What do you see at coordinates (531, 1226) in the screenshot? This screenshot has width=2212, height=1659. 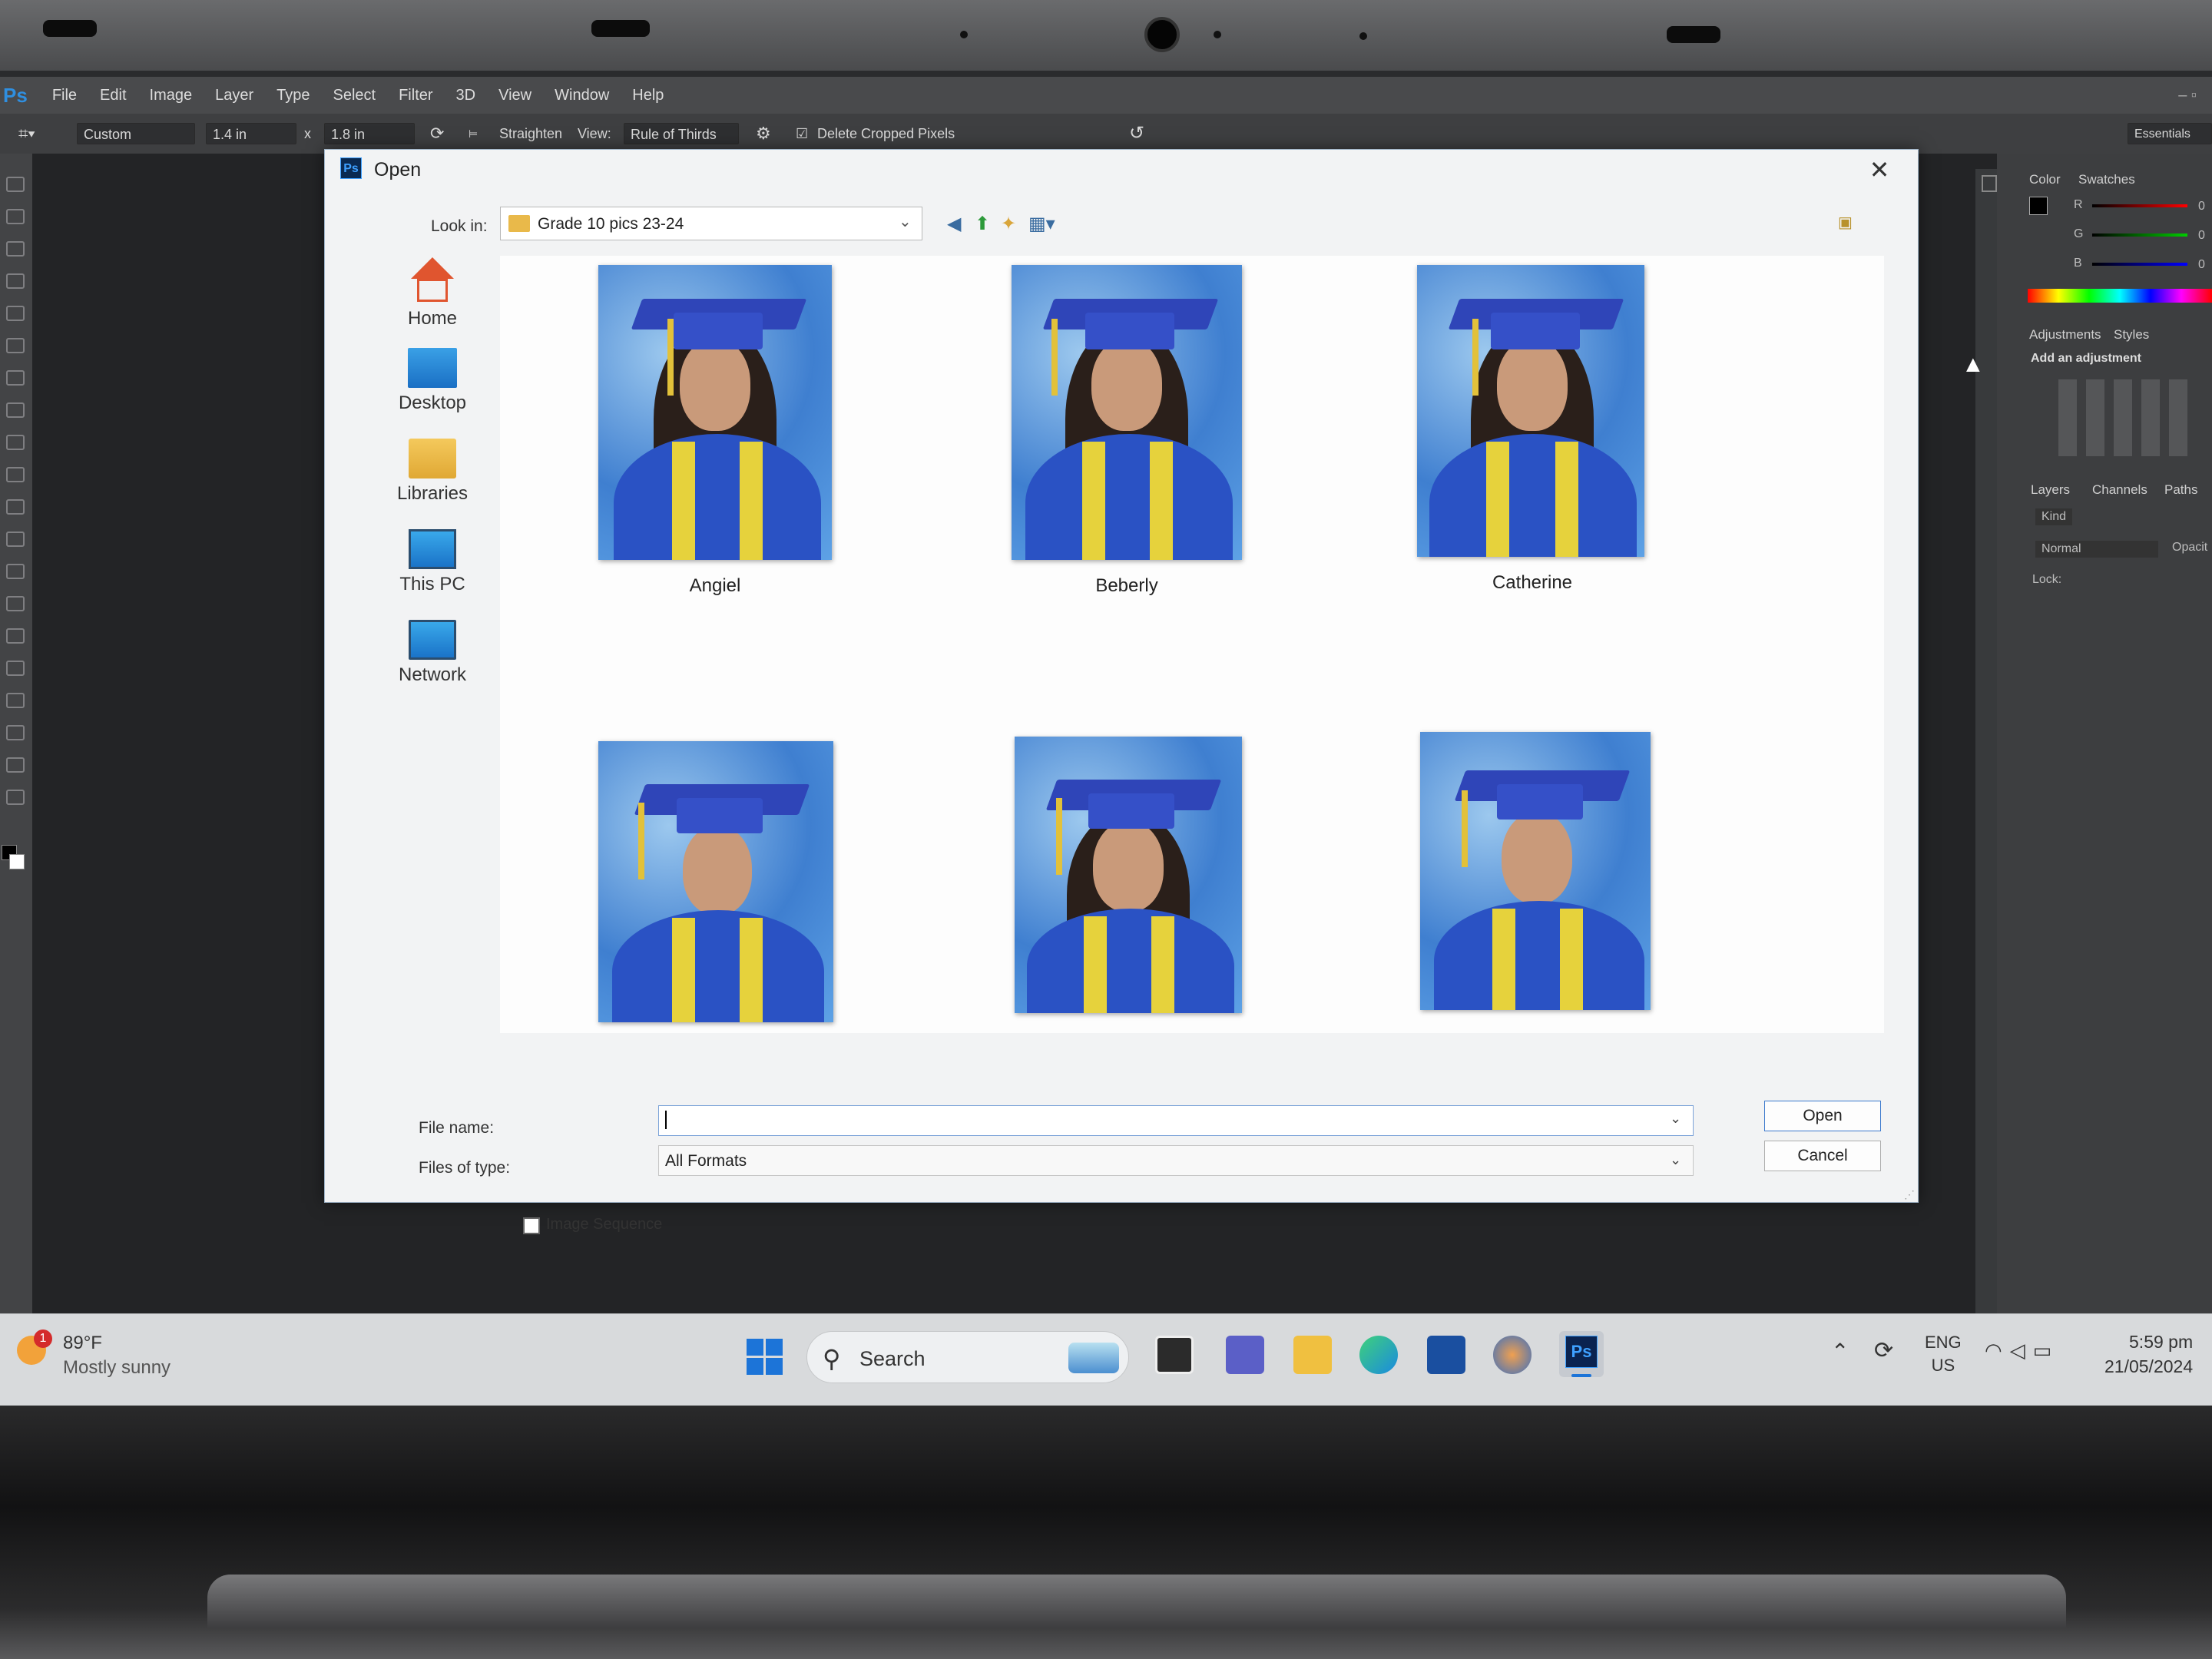 I see `image-sequence-checkbox` at bounding box center [531, 1226].